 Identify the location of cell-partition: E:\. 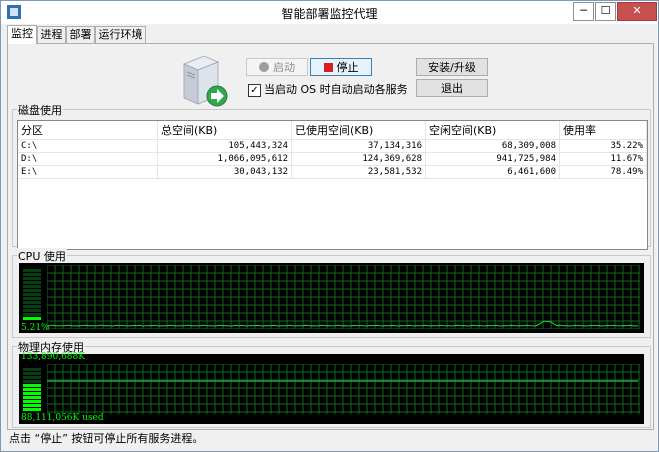
(88, 172).